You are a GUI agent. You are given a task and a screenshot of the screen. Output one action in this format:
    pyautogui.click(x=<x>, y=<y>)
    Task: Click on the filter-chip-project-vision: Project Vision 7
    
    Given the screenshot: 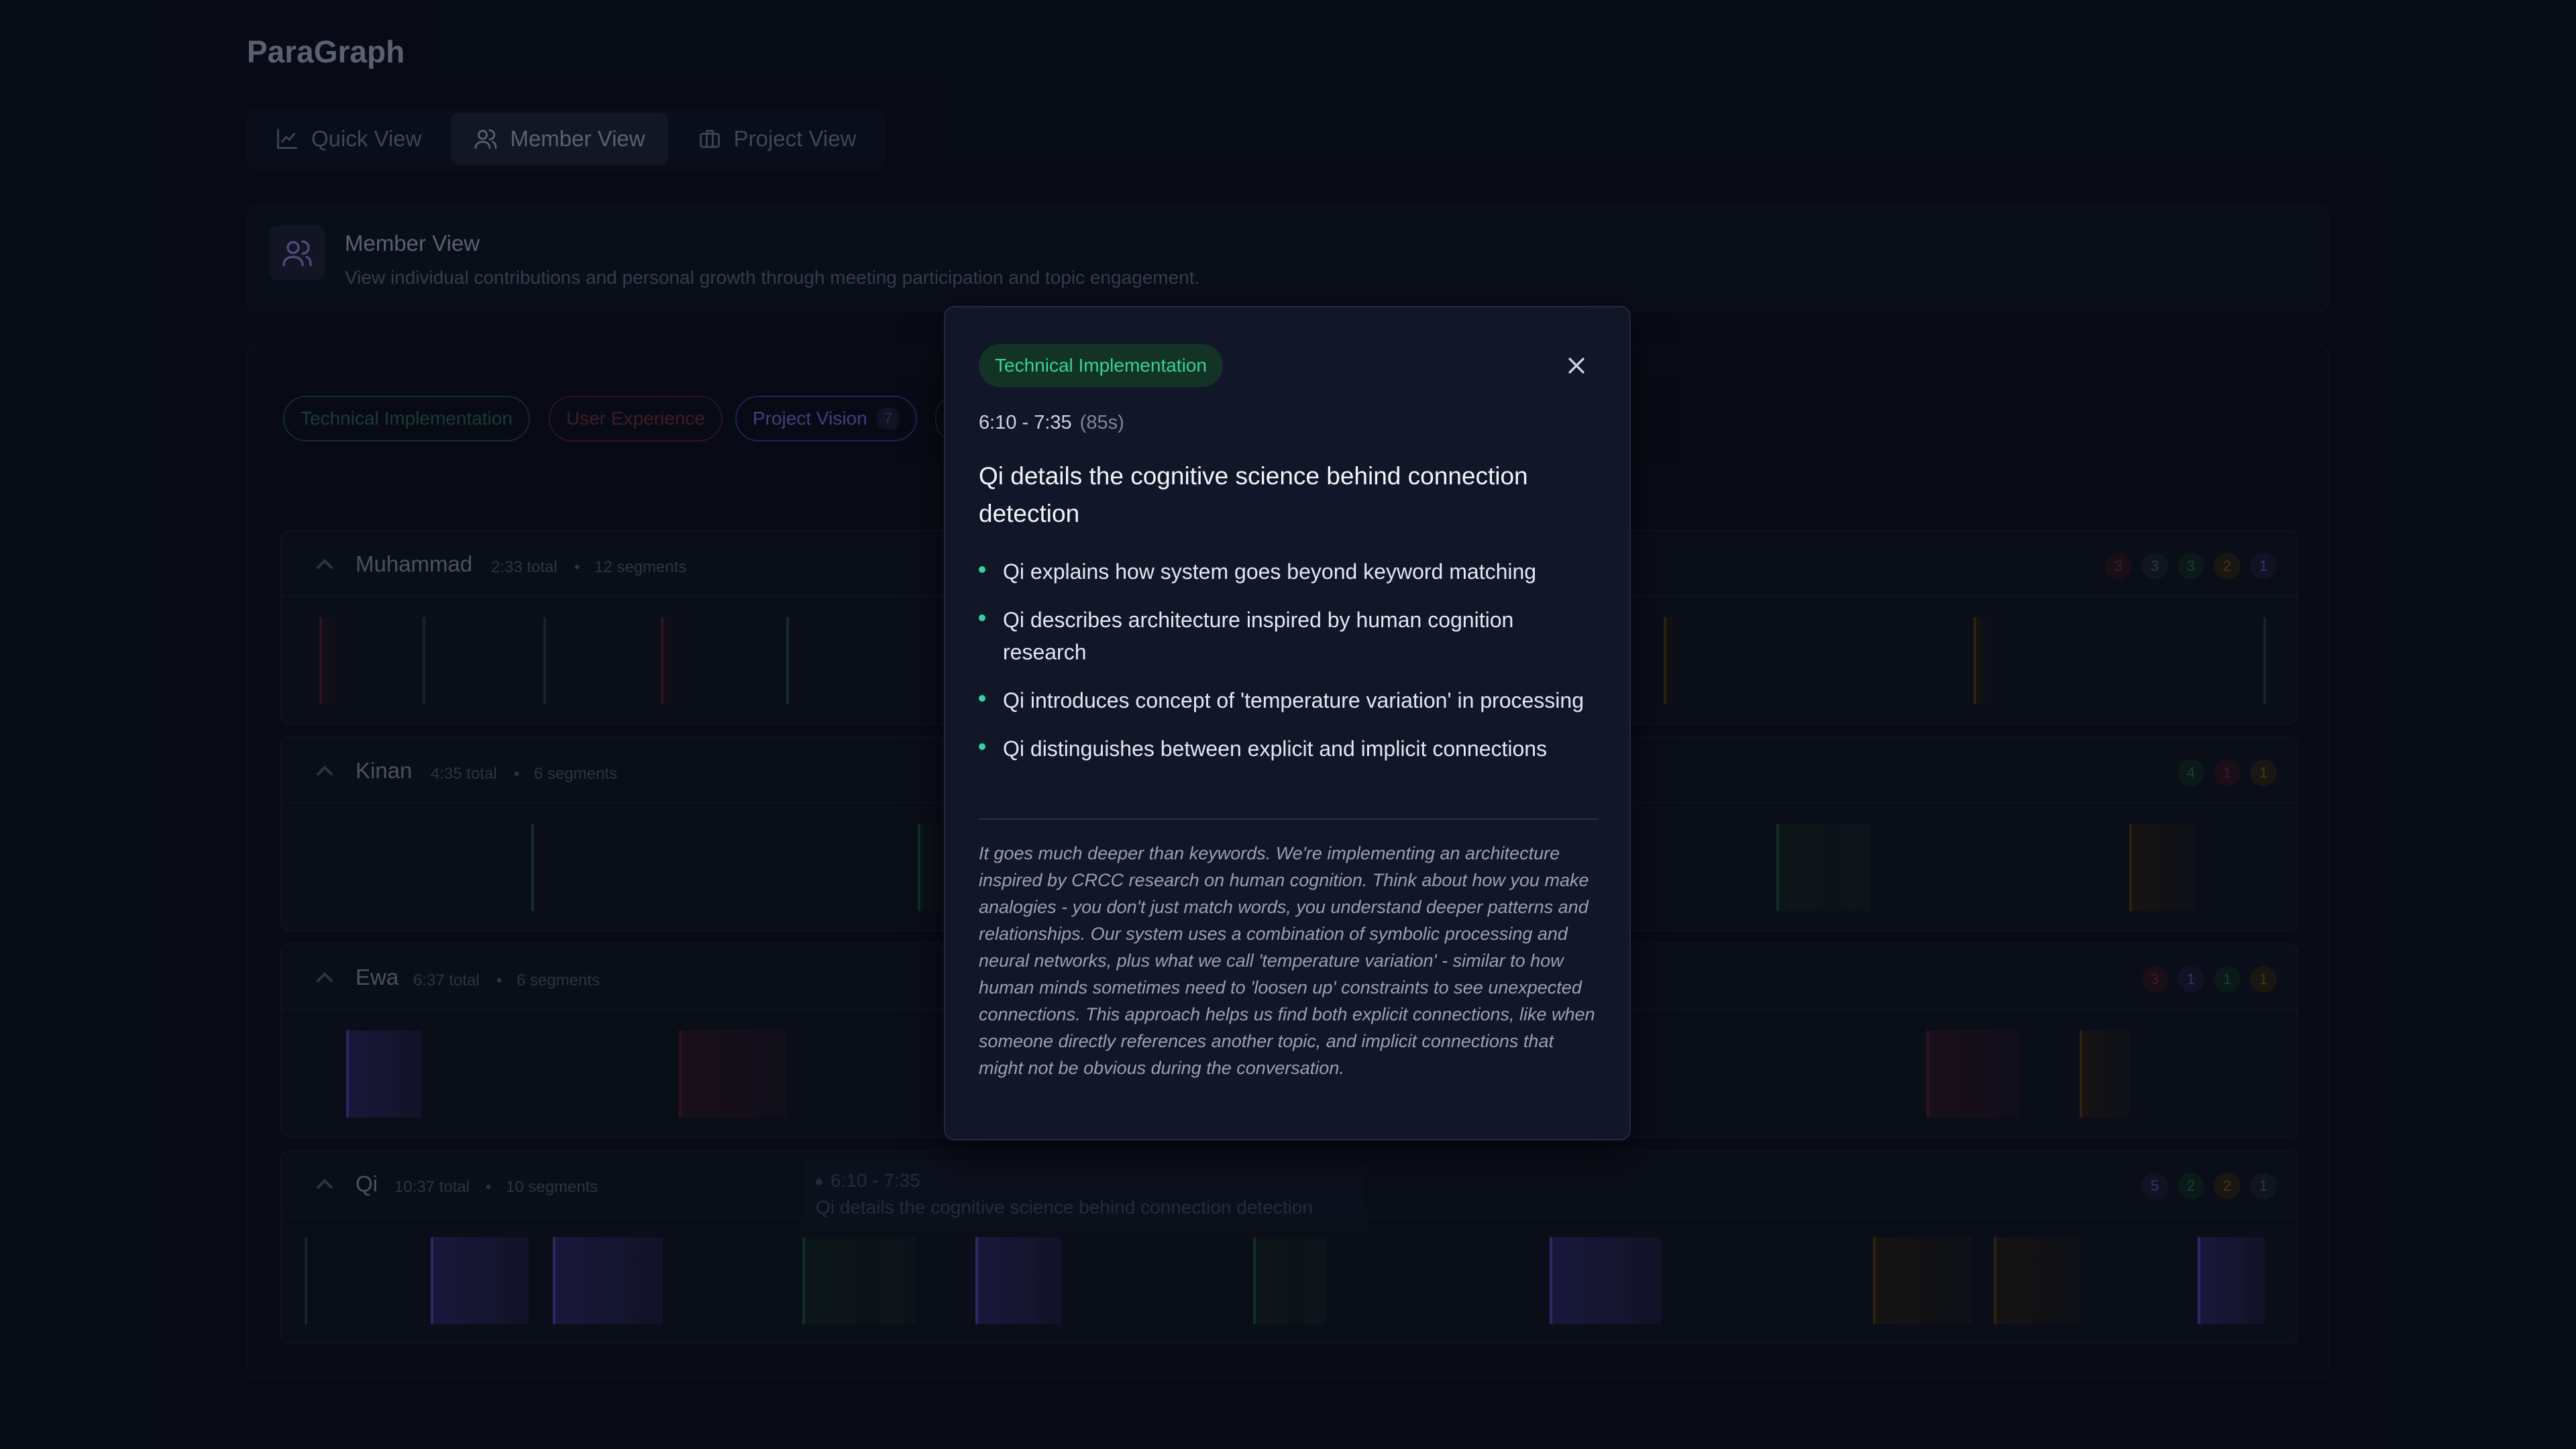 What is the action you would take?
    pyautogui.click(x=826, y=418)
    